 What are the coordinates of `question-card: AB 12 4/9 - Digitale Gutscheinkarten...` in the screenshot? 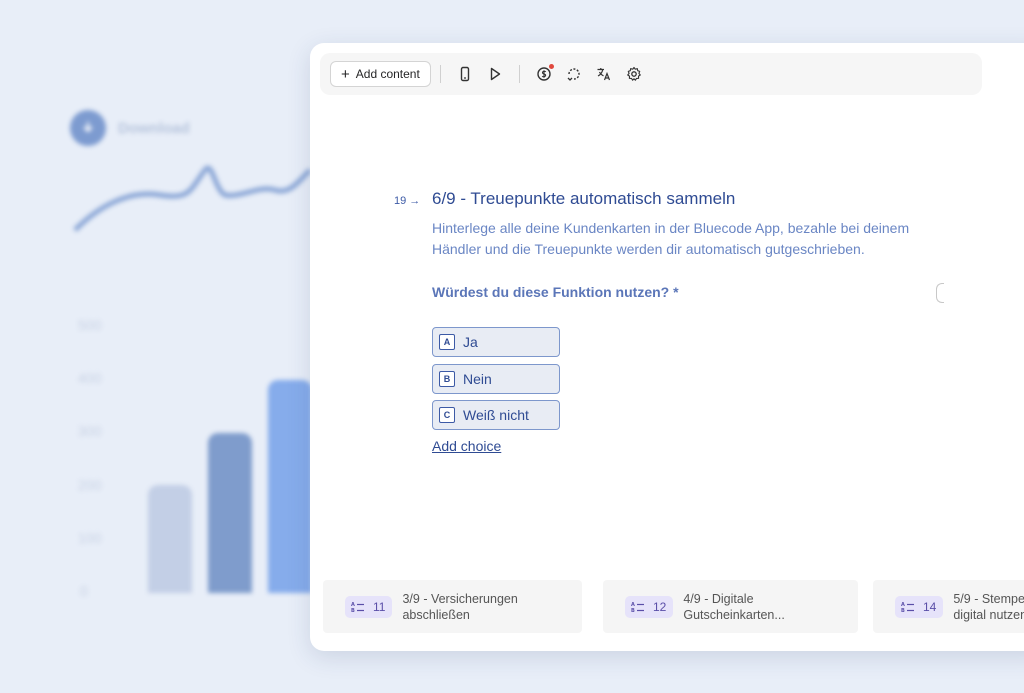 It's located at (730, 606).